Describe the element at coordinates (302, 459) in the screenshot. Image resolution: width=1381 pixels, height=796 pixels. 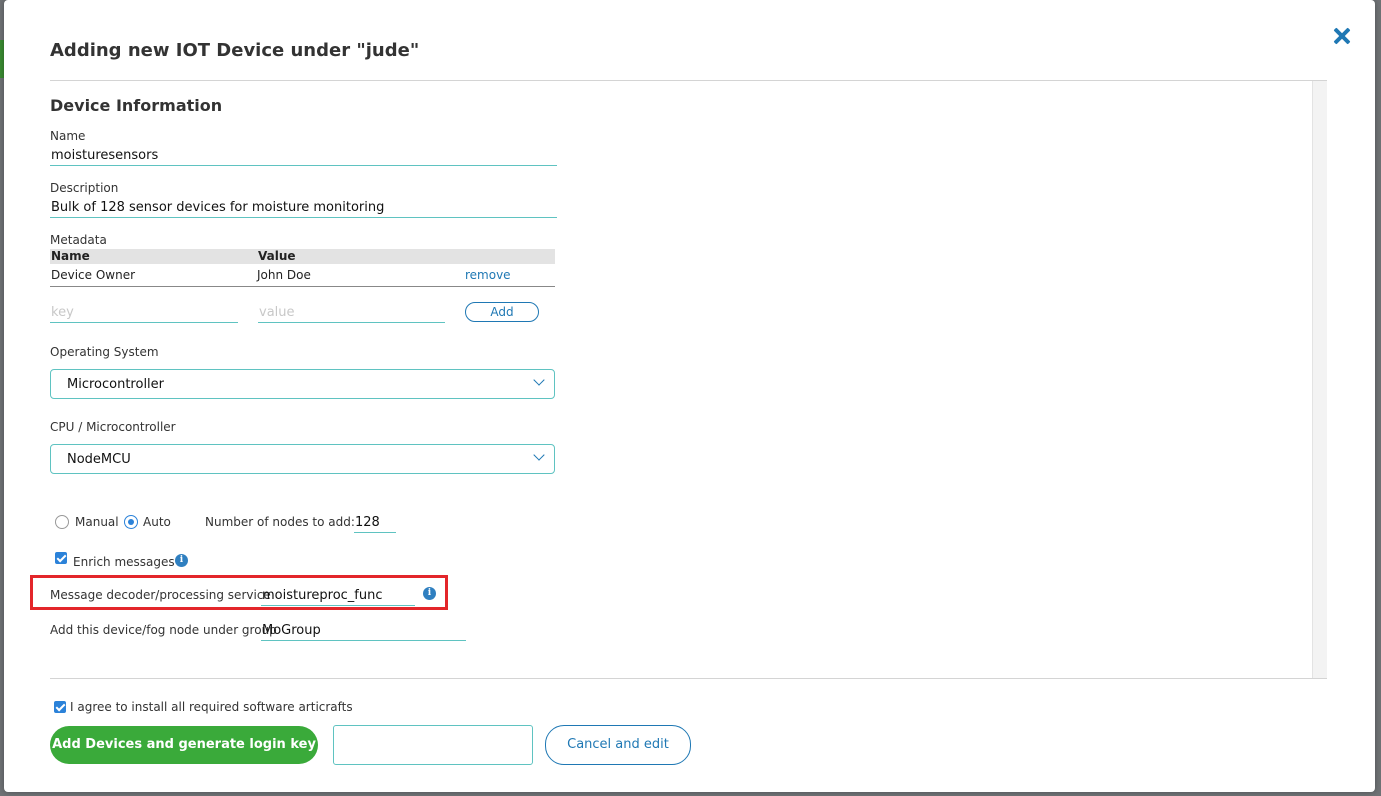
I see `cpu-select: NodeMCU` at that location.